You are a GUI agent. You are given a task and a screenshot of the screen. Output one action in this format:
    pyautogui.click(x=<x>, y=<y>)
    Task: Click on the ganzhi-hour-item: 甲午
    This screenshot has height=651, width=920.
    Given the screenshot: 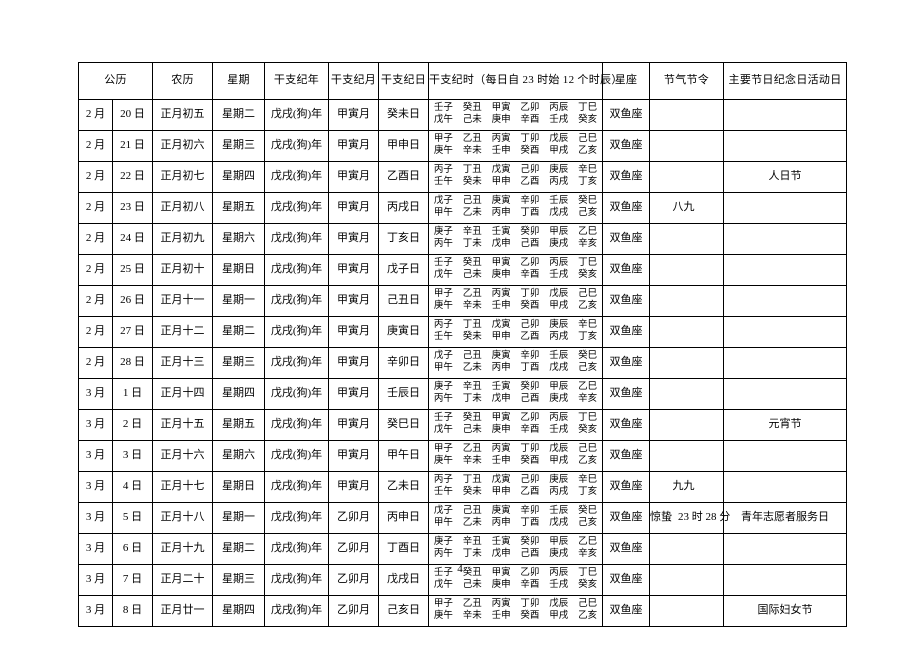 What is the action you would take?
    pyautogui.click(x=443, y=523)
    